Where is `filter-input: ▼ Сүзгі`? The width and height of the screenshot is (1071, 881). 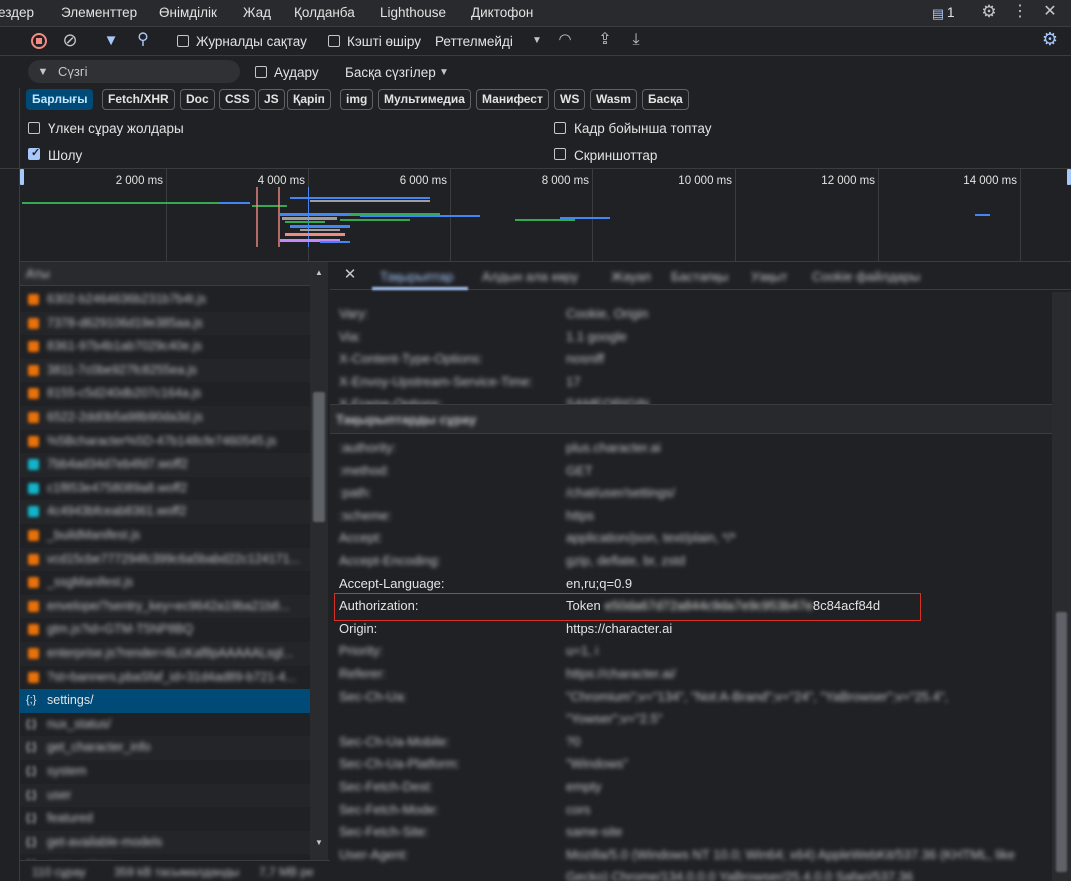 filter-input: ▼ Сүзгі is located at coordinates (134, 71).